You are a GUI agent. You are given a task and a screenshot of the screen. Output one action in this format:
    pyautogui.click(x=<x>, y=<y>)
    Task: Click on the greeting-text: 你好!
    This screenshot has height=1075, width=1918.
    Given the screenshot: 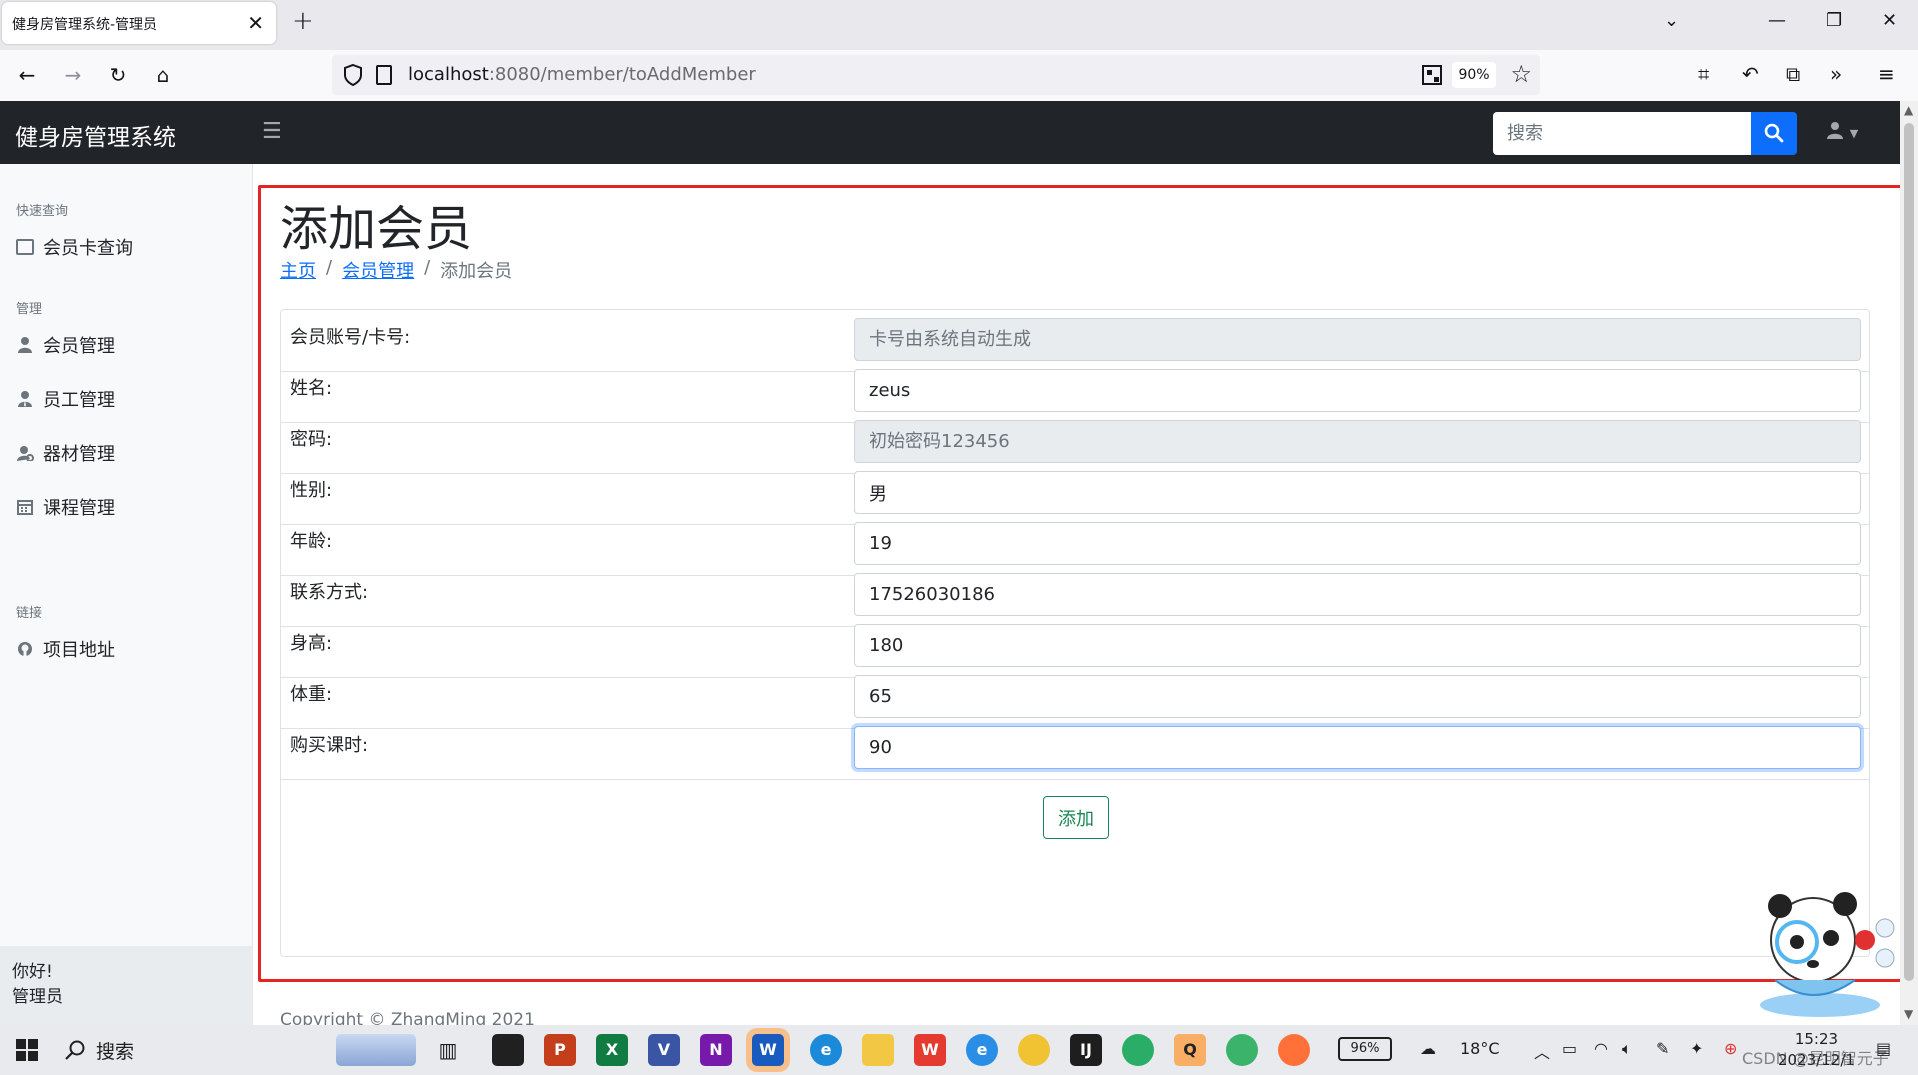 What is the action you would take?
    pyautogui.click(x=32, y=972)
    